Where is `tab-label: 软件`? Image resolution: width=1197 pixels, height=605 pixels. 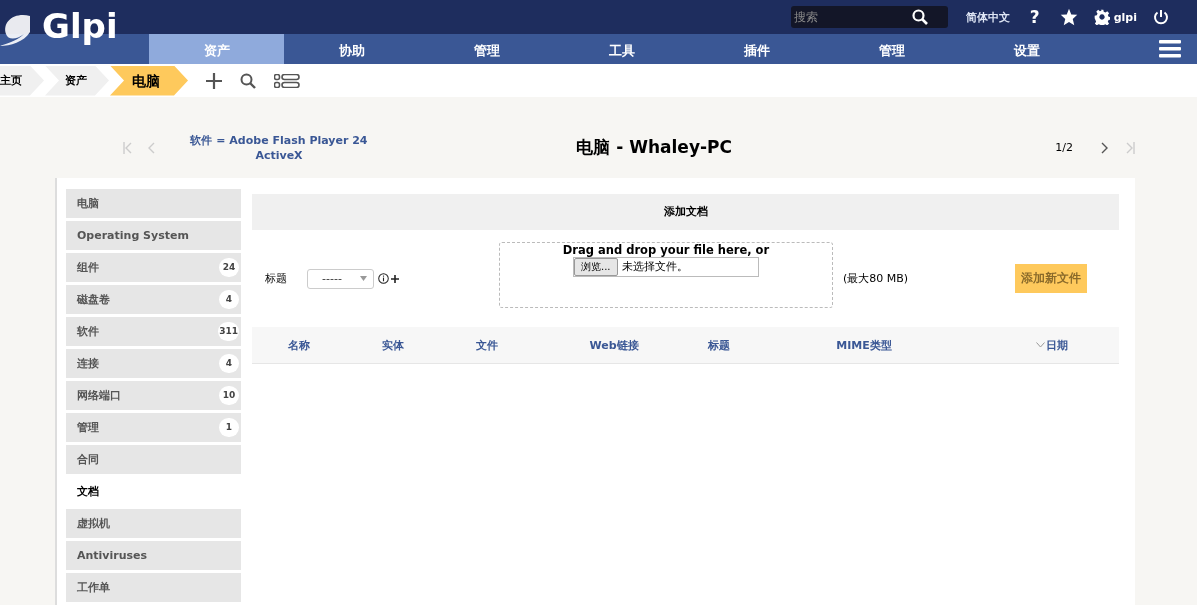
tab-label: 软件 is located at coordinates (88, 331).